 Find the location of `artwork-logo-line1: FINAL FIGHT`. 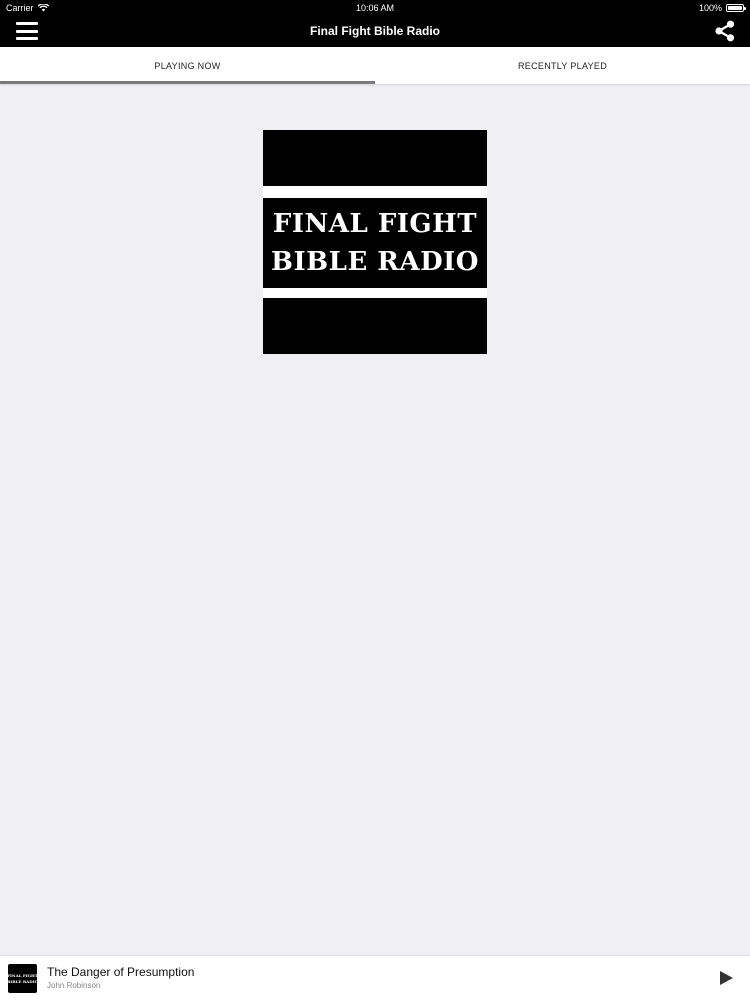

artwork-logo-line1: FINAL FIGHT is located at coordinates (375, 224).